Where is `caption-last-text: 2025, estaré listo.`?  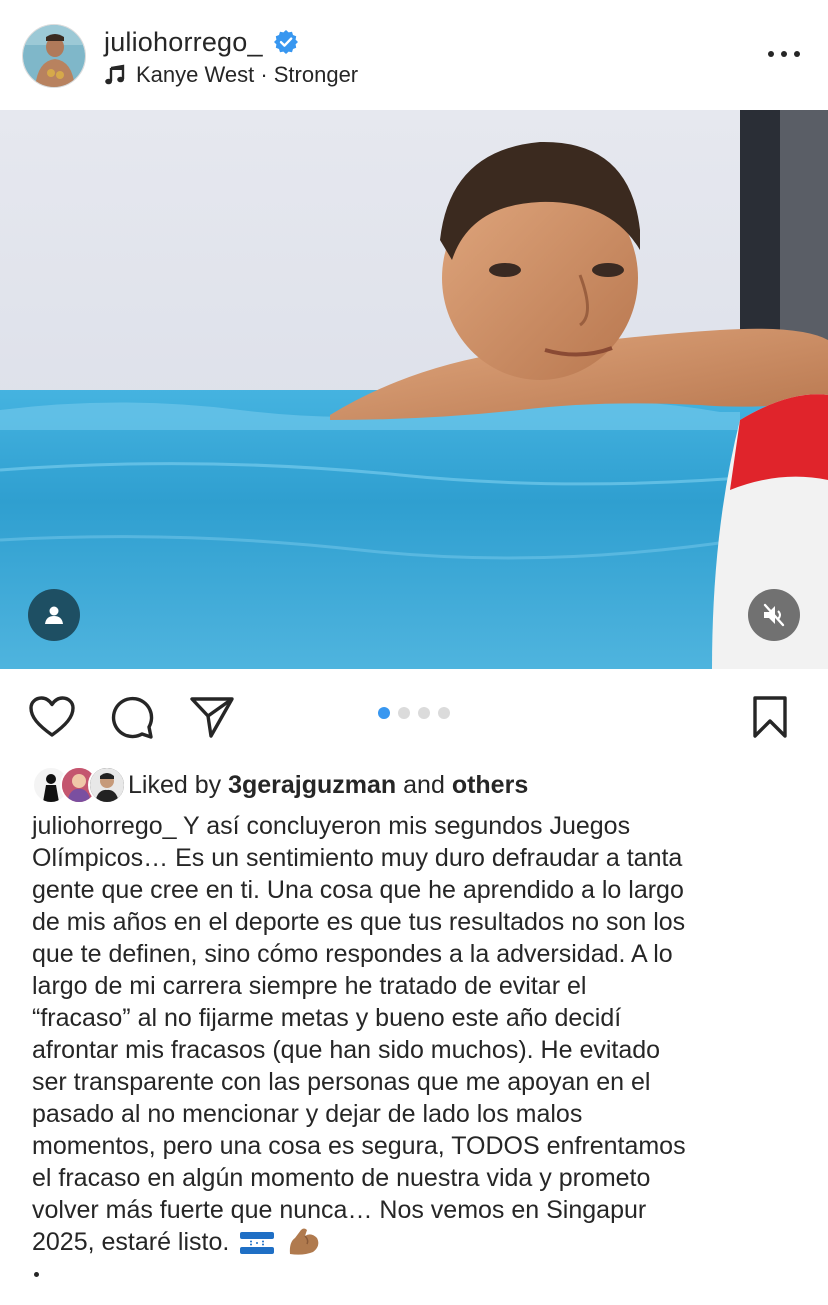 caption-last-text: 2025, estaré listo. is located at coordinates (131, 1242).